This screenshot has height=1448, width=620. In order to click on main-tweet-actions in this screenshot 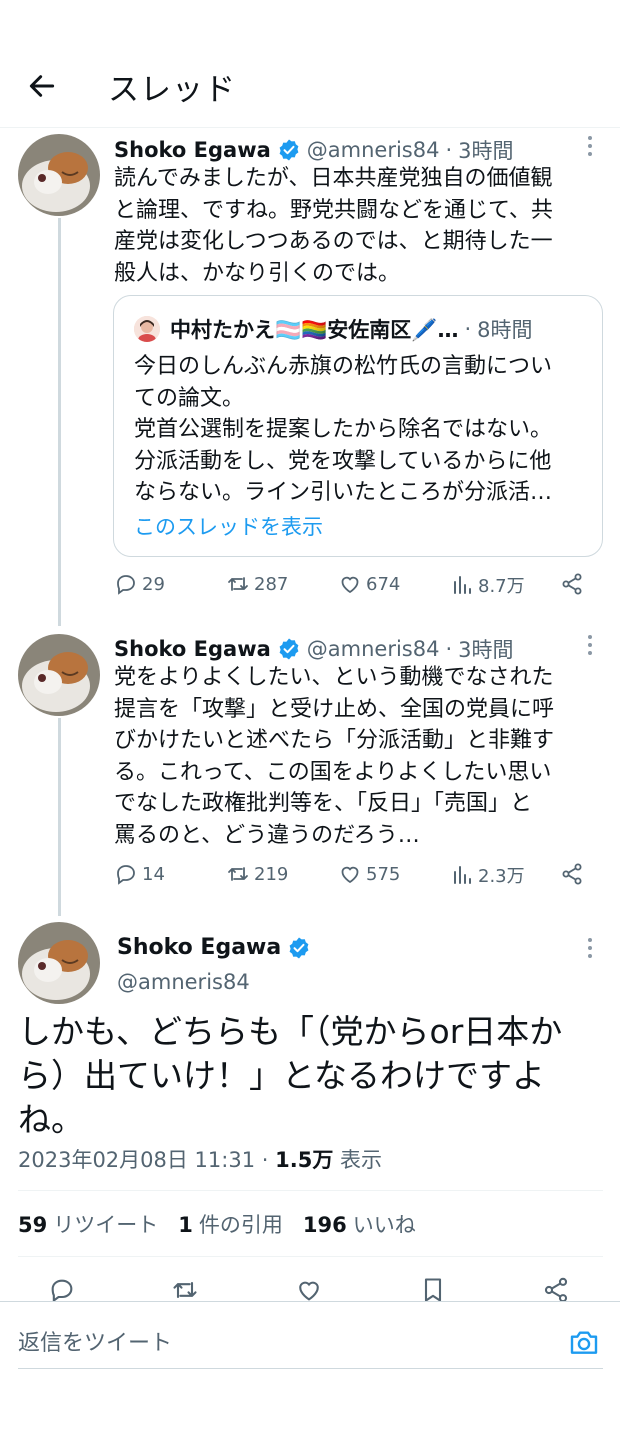, I will do `click(310, 1288)`.